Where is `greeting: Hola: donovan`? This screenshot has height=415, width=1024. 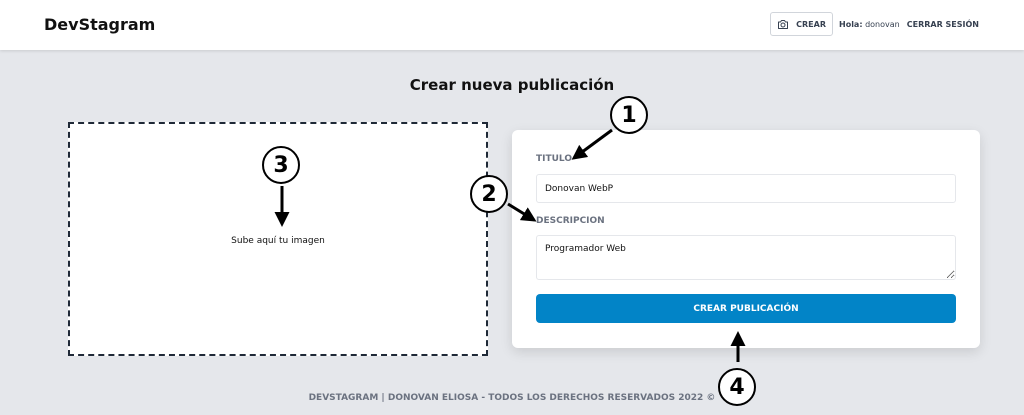
greeting: Hola: donovan is located at coordinates (869, 24).